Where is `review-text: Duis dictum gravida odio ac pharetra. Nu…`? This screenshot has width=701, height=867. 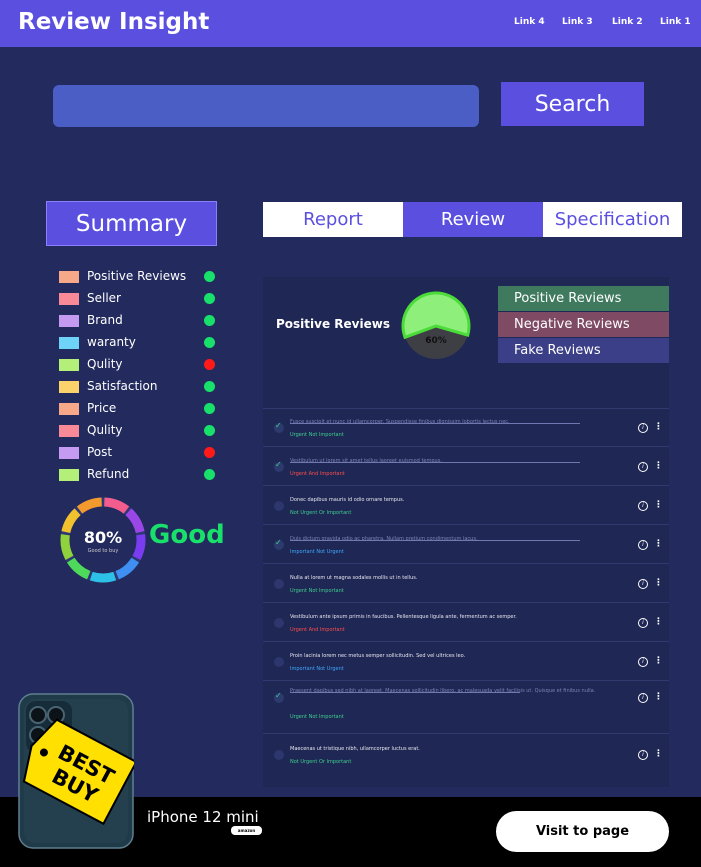
review-text: Duis dictum gravida odio ac pharetra. Nu… is located at coordinates (384, 539).